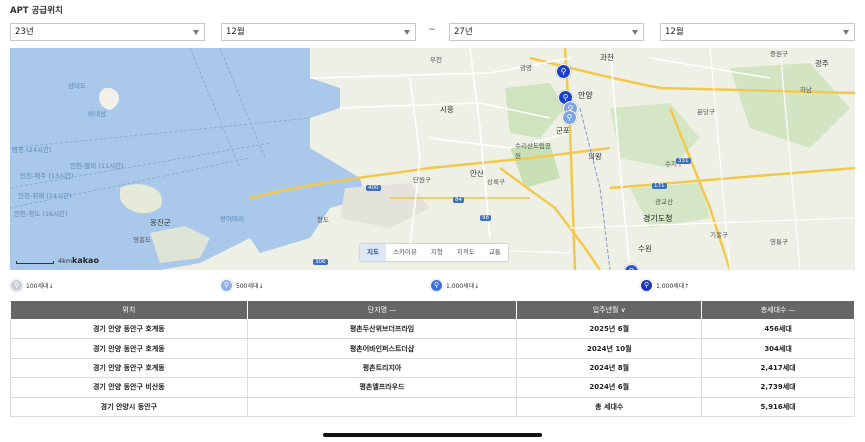 This screenshot has width=865, height=442. I want to click on table-row: 경기 안양 동안구 호계동 평촌트리지아 2024년 8월 2,417세대, so click(432, 368).